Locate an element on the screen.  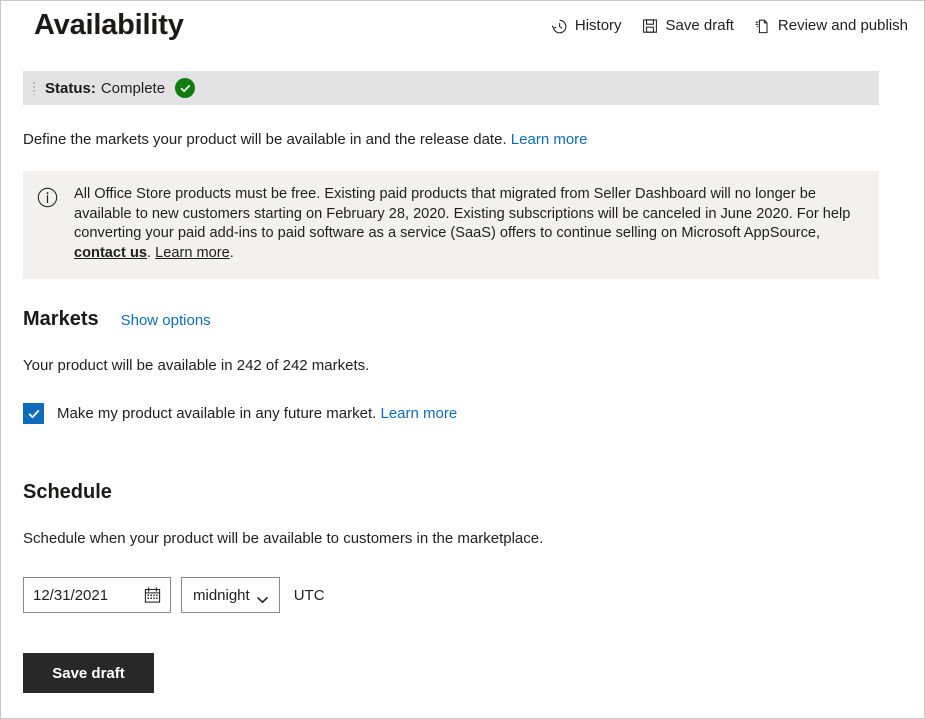
markets-title: Markets is located at coordinates (61, 319).